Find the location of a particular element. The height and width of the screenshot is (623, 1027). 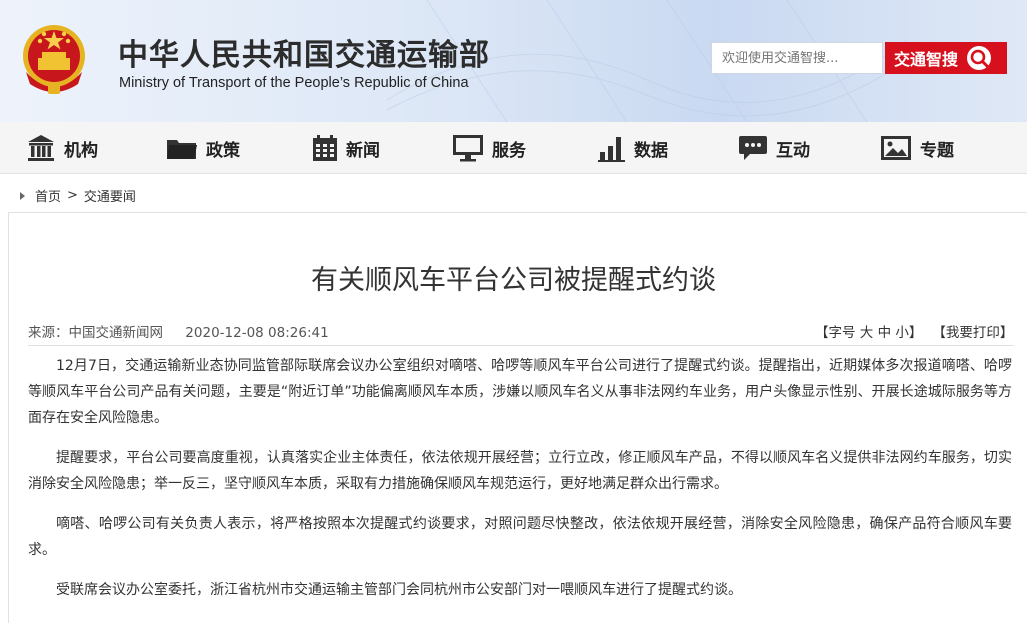

breadcrumb-current-link: 交通要闻 is located at coordinates (110, 195).